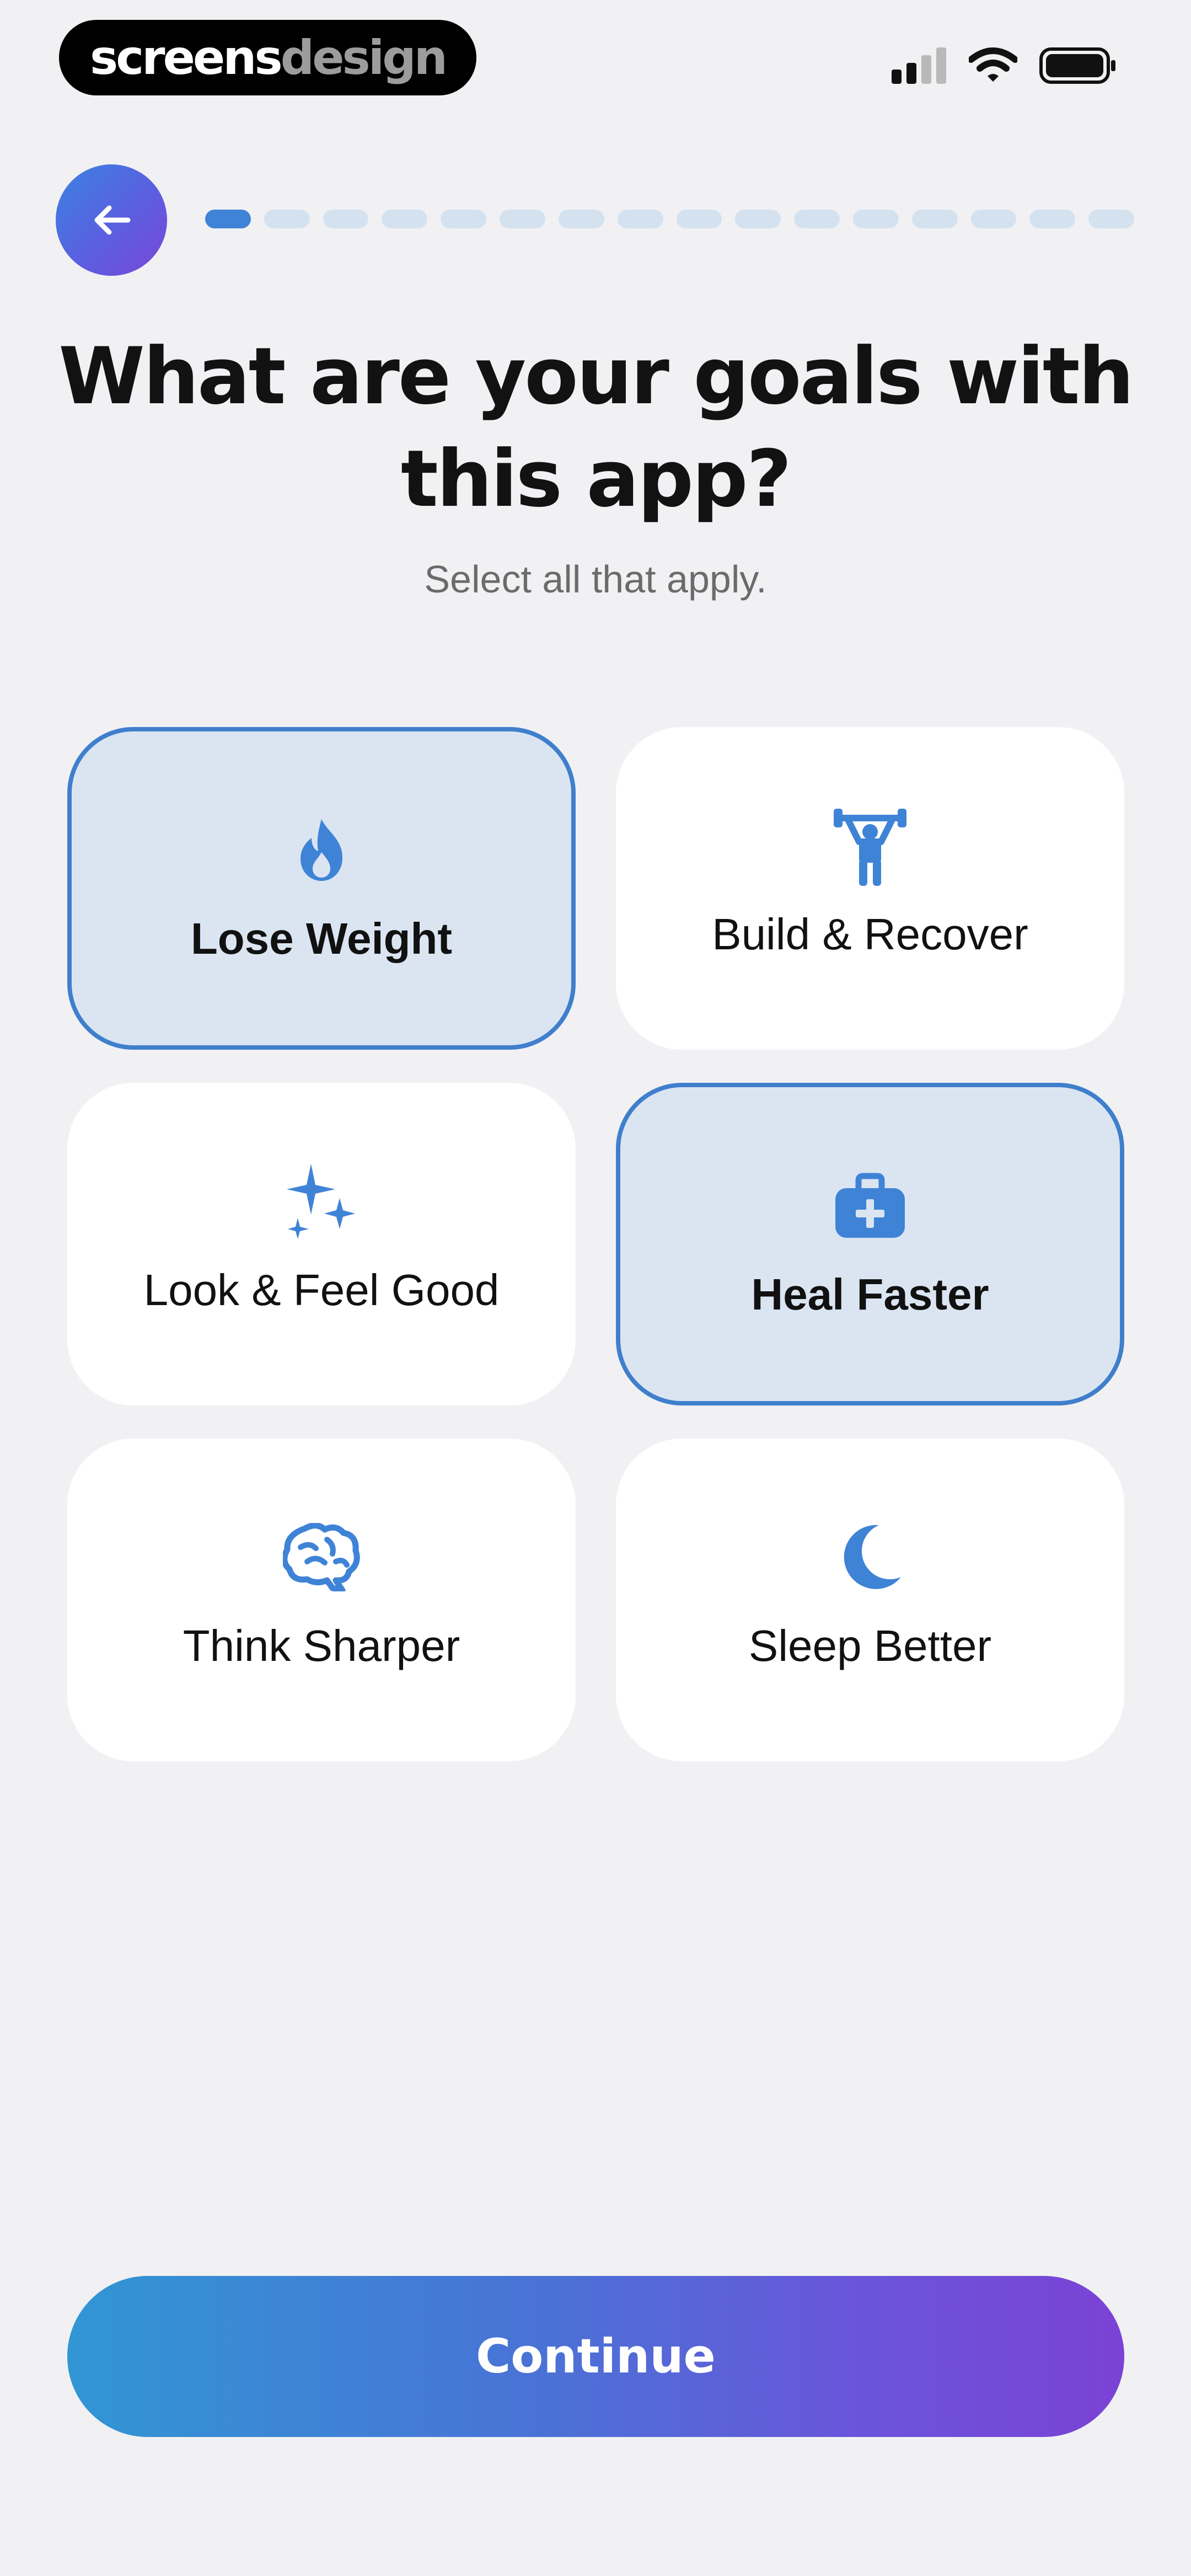  Describe the element at coordinates (870, 934) in the screenshot. I see `goal-label: Build & Recover` at that location.